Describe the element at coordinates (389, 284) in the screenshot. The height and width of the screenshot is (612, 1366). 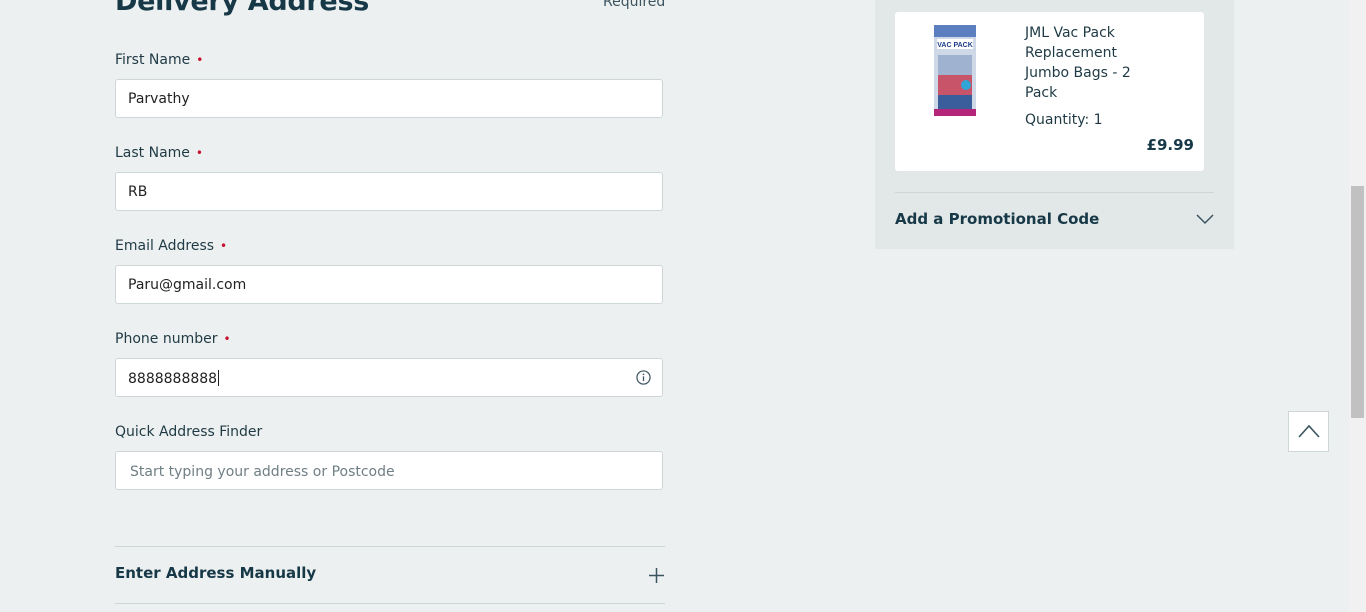
I see `email-input: Paru@gmail.com` at that location.